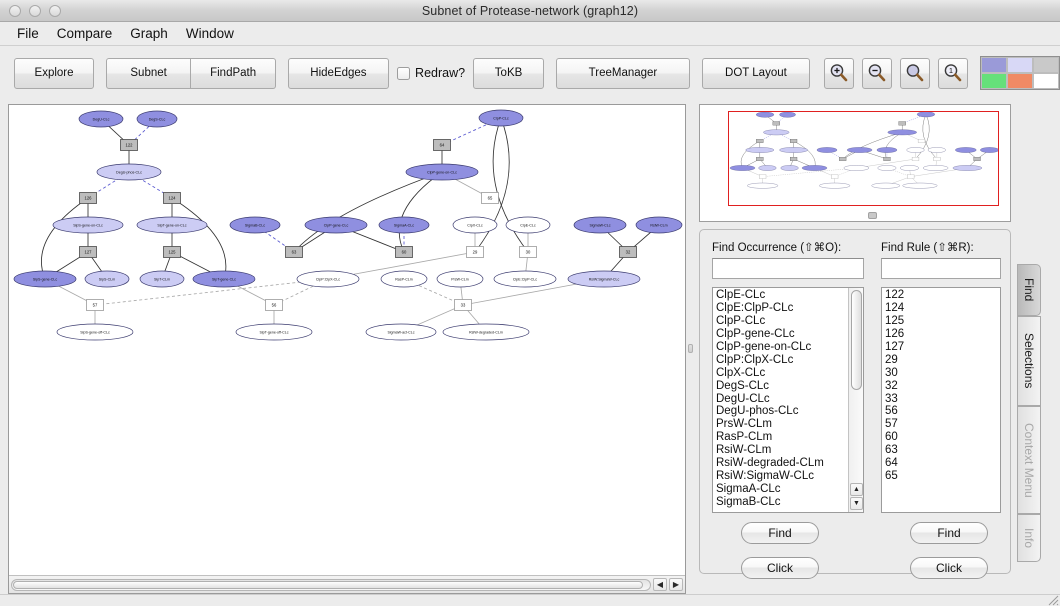 This screenshot has height=606, width=1060. Describe the element at coordinates (782, 308) in the screenshot. I see `occurrence-list-item: ClpE:ClpP-CLc` at that location.